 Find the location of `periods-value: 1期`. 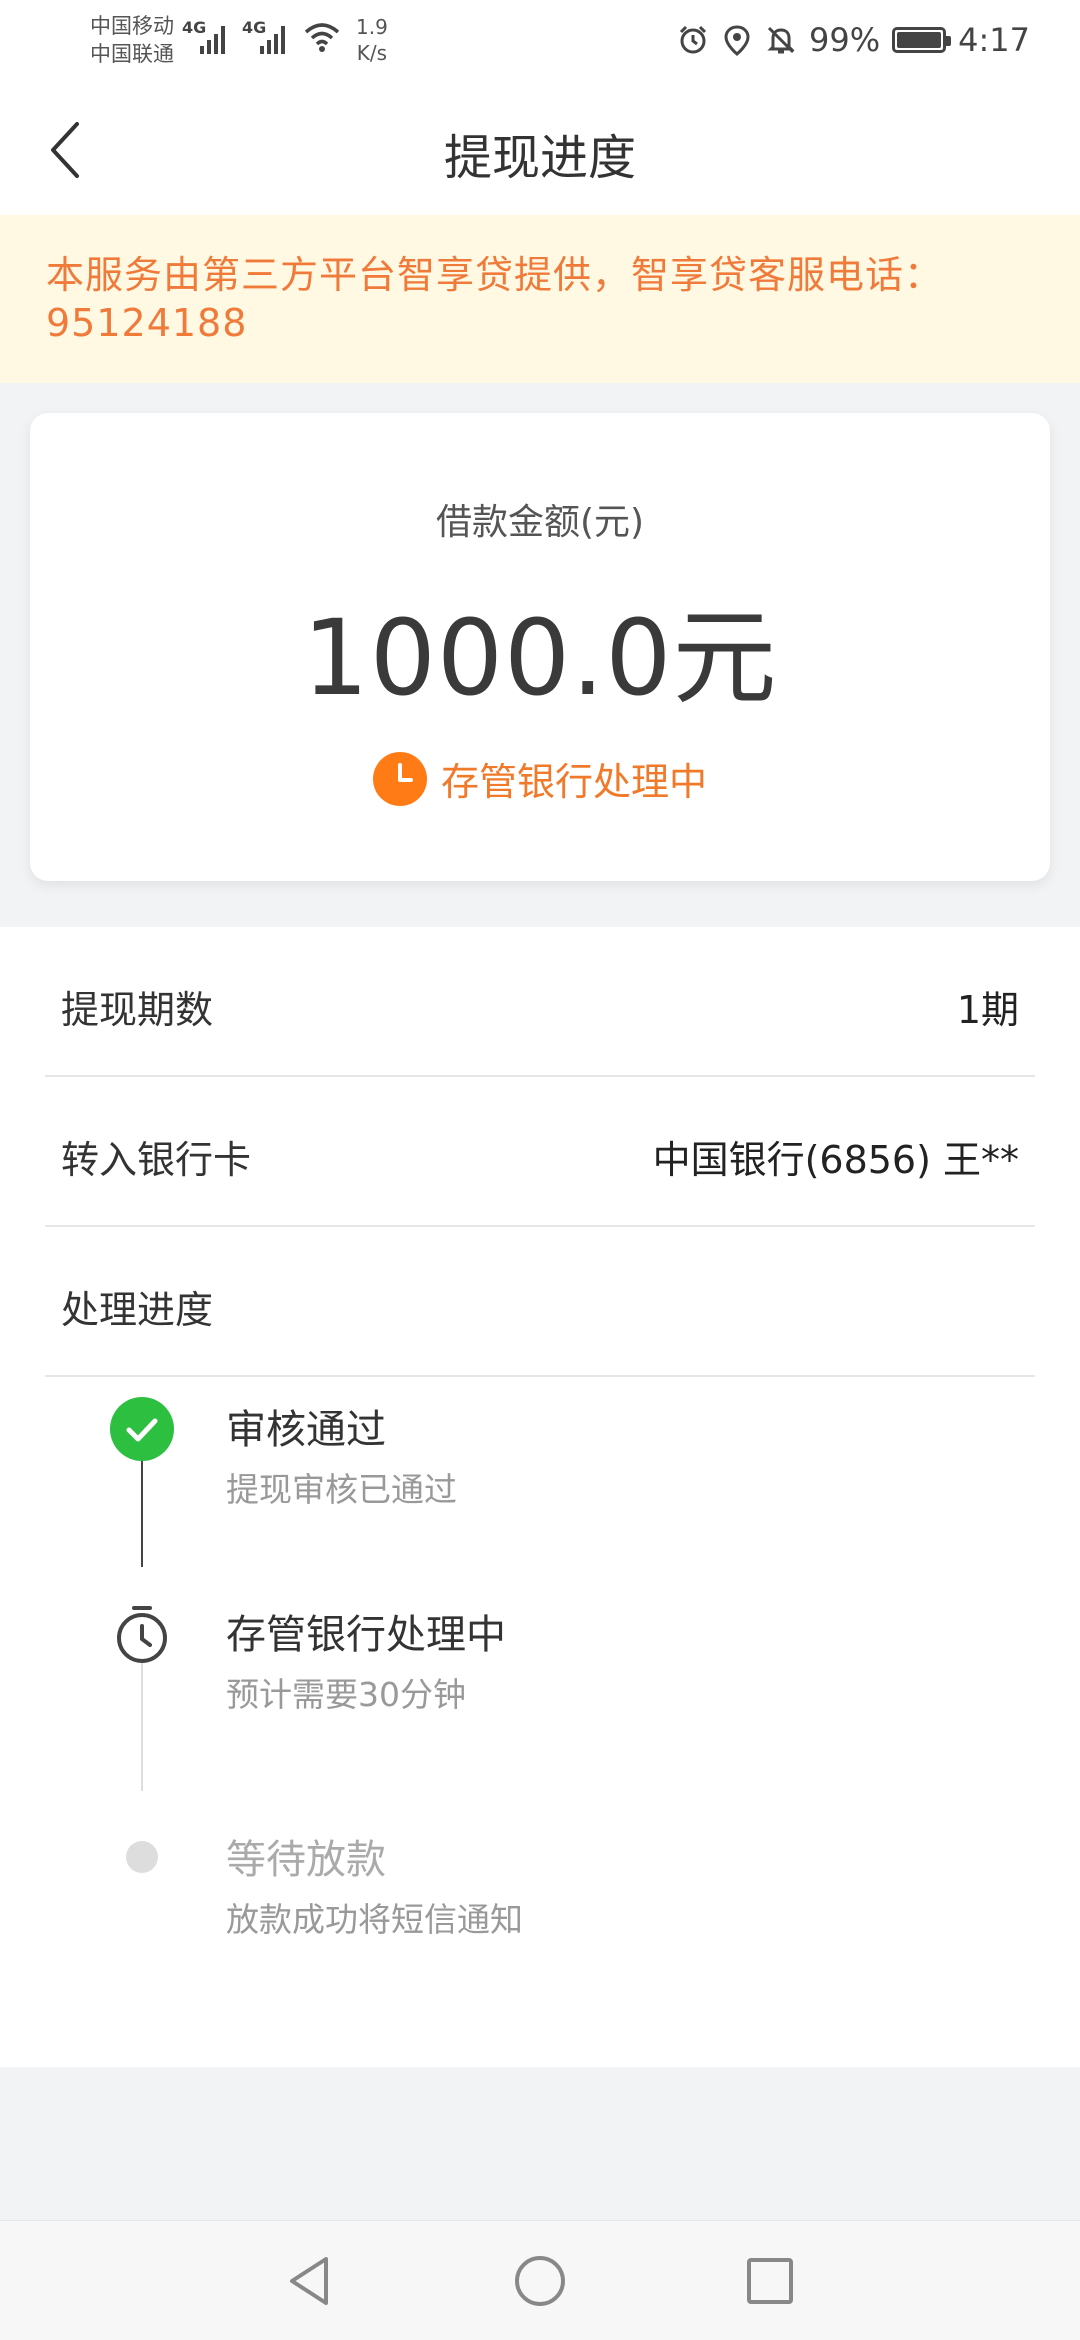

periods-value: 1期 is located at coordinates (987, 1010).